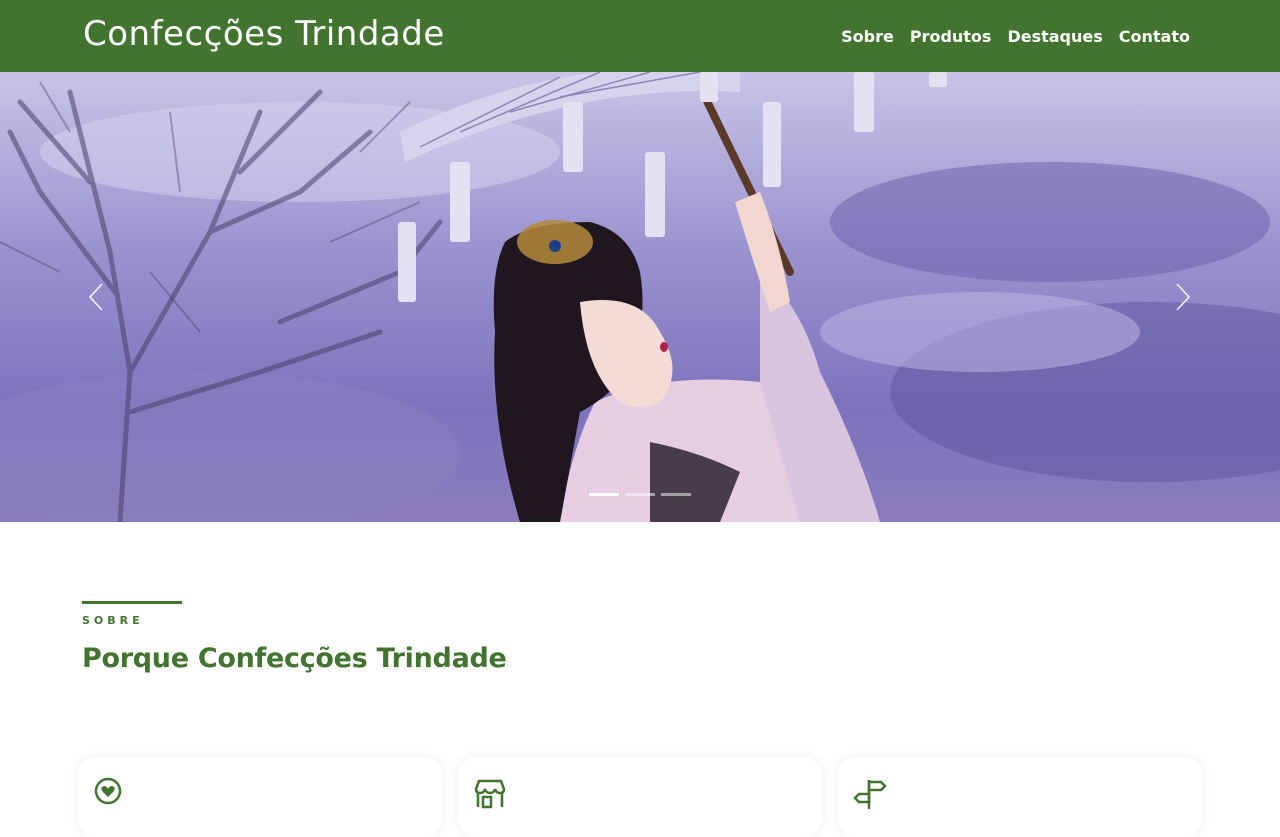 The width and height of the screenshot is (1280, 837). I want to click on brand-logo: Confecções Trindade, so click(264, 34).